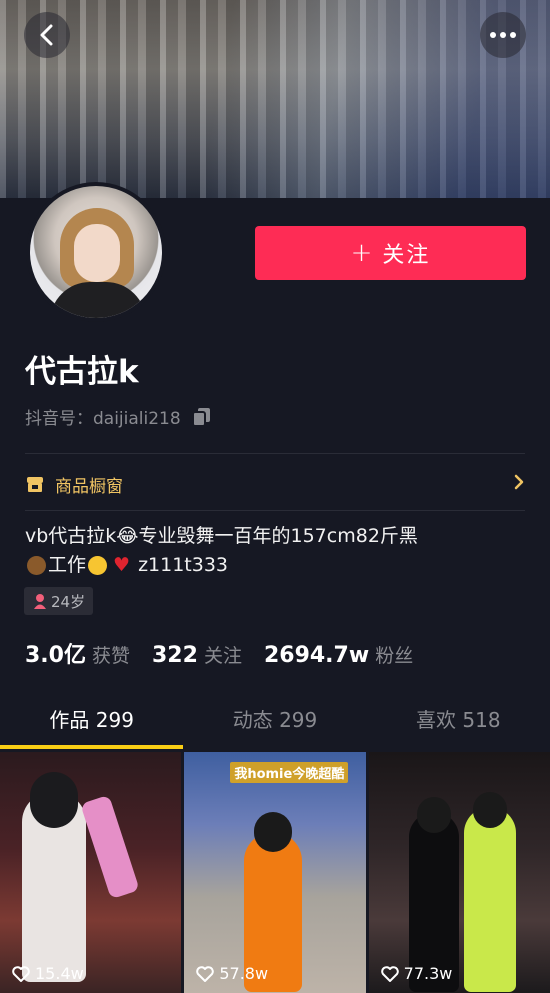 The width and height of the screenshot is (550, 993). What do you see at coordinates (275, 484) in the screenshot?
I see `shop-window-row: 商品橱窗` at bounding box center [275, 484].